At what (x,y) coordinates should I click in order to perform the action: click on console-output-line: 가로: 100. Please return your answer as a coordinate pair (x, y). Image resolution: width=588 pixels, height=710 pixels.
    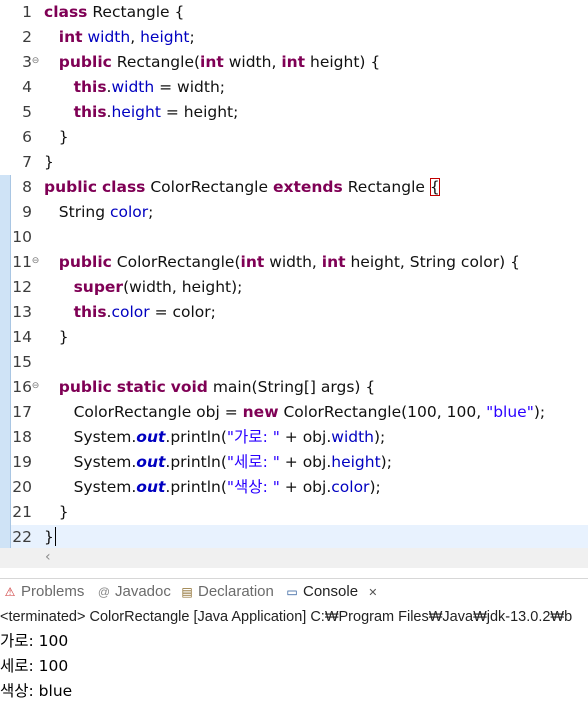
    Looking at the image, I should click on (34, 641).